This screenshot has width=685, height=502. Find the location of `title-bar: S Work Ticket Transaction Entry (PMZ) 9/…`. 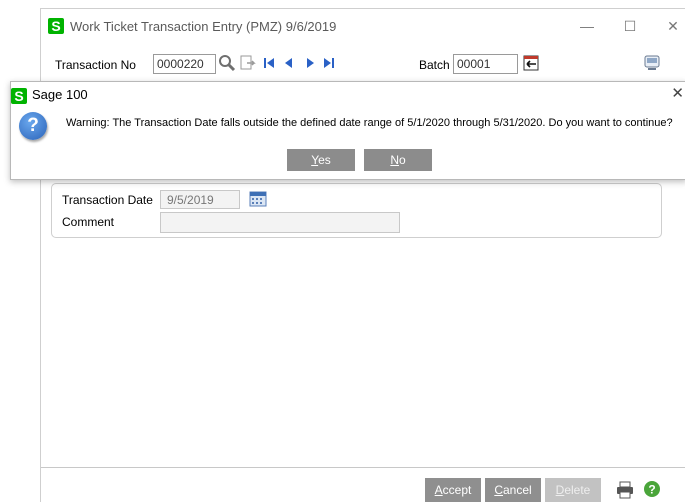

title-bar: S Work Ticket Transaction Entry (PMZ) 9/… is located at coordinates (363, 26).